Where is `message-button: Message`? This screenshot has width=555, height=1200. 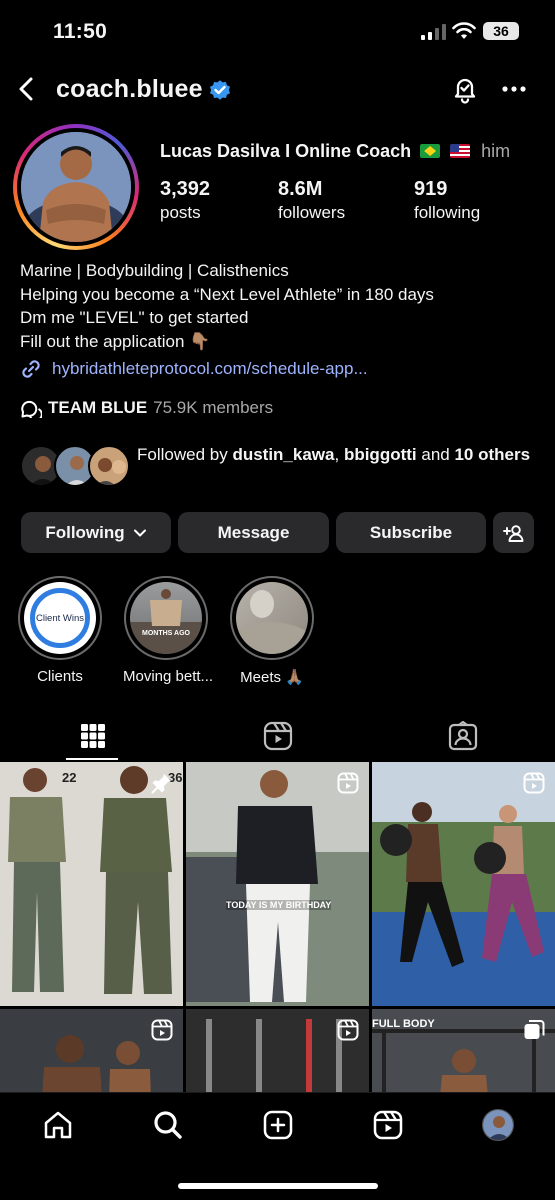
message-button: Message is located at coordinates (253, 532).